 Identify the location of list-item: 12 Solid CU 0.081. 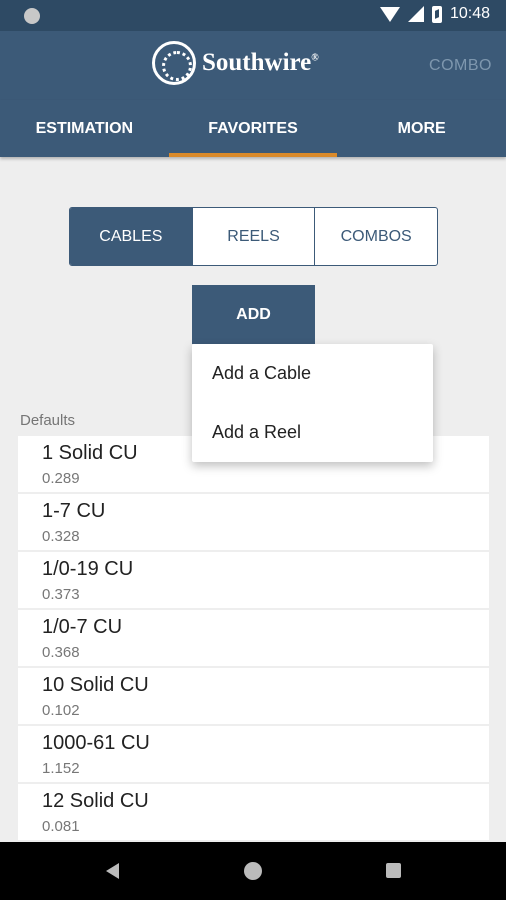
(253, 812).